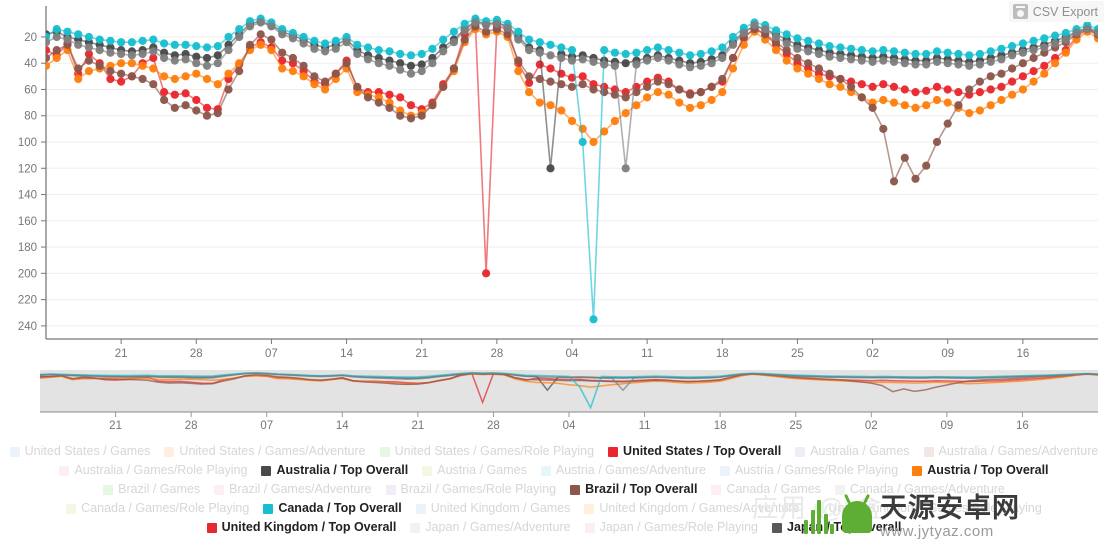  What do you see at coordinates (161, 470) in the screenshot?
I see `legend-label: Australia / Games/Role Playing` at bounding box center [161, 470].